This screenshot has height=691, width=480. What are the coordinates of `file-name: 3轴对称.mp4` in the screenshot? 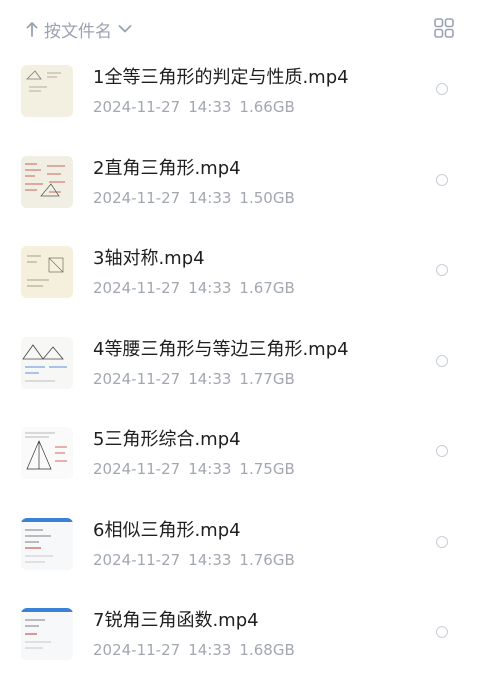 It's located at (149, 258).